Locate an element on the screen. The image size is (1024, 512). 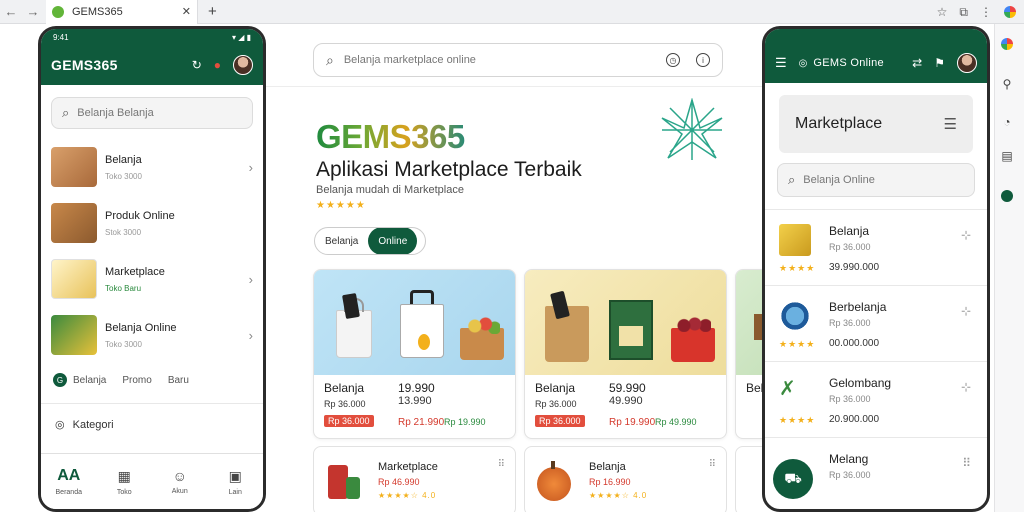
cart-fab-button: ⛟ is located at coordinates (793, 479).